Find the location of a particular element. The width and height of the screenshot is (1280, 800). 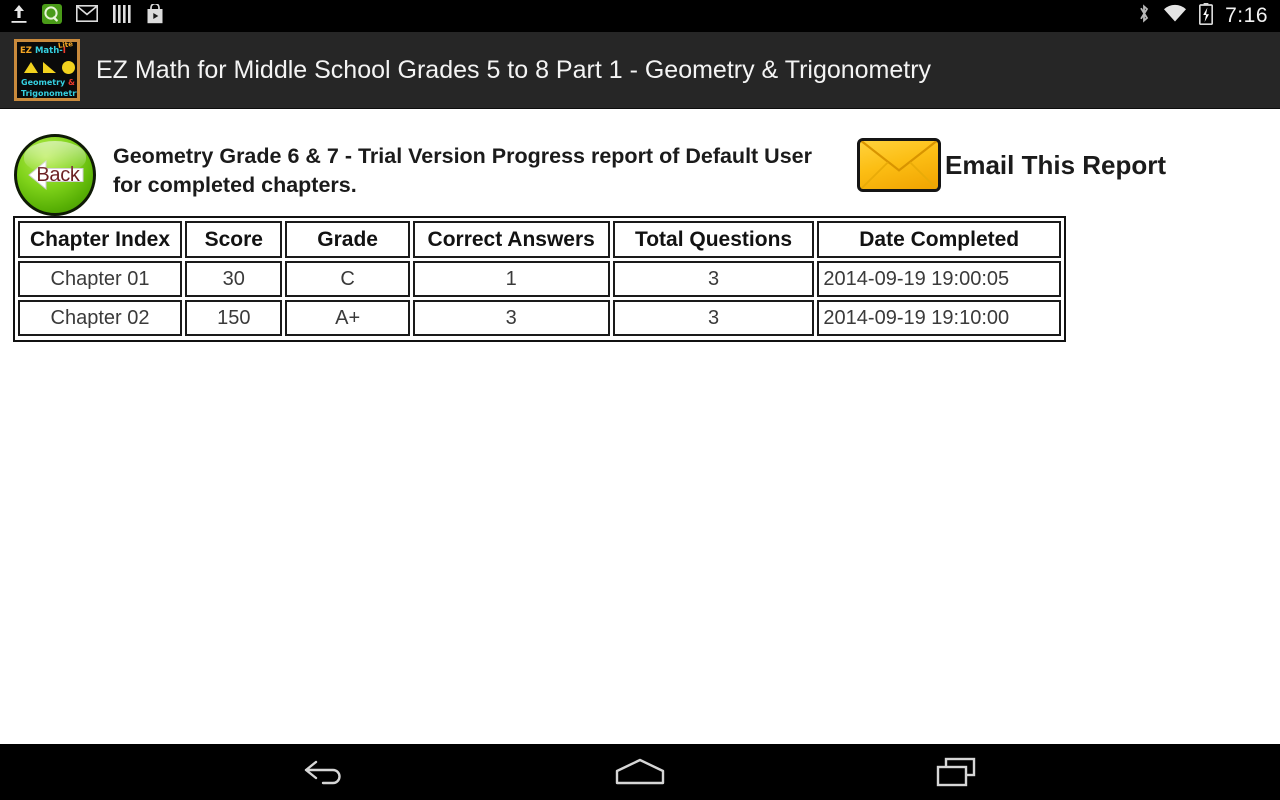

column-header-date-completed: Date Completed is located at coordinates (939, 239).